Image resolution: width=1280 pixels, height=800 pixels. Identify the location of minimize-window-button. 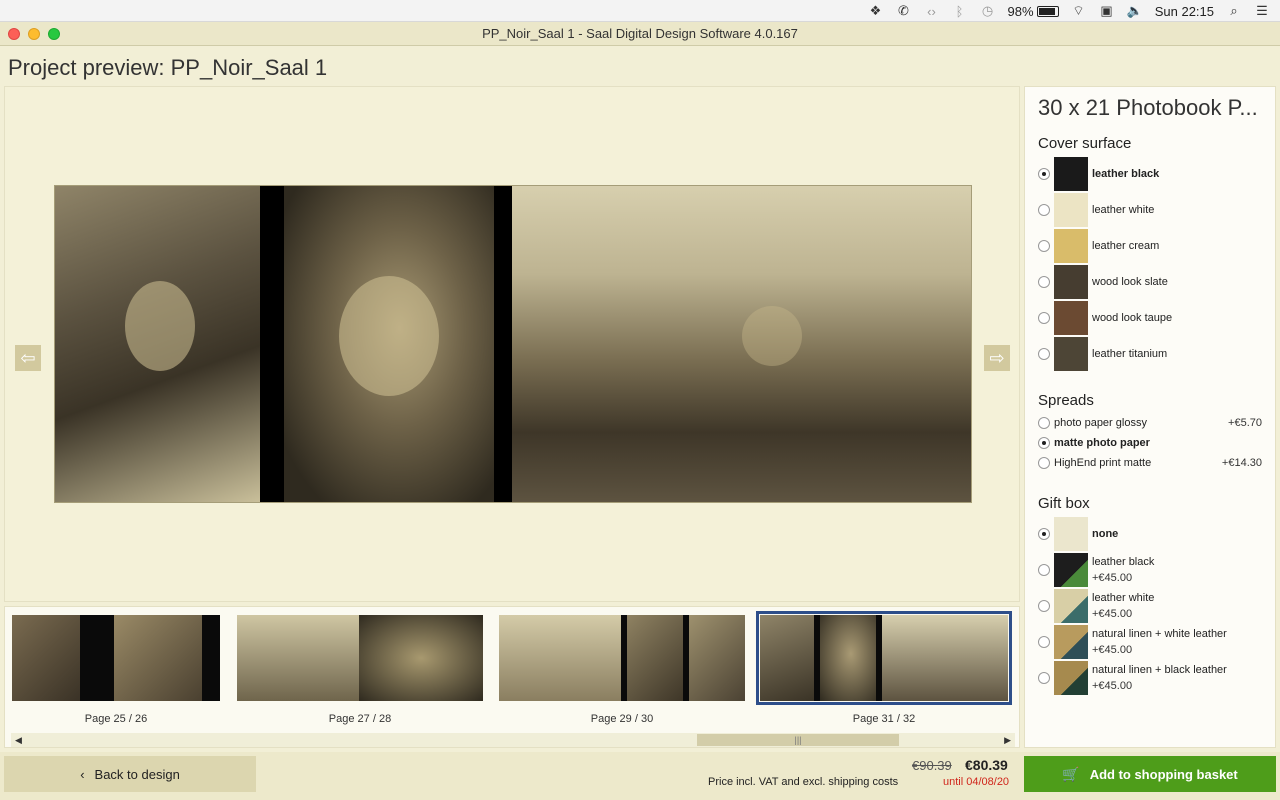
(34, 34).